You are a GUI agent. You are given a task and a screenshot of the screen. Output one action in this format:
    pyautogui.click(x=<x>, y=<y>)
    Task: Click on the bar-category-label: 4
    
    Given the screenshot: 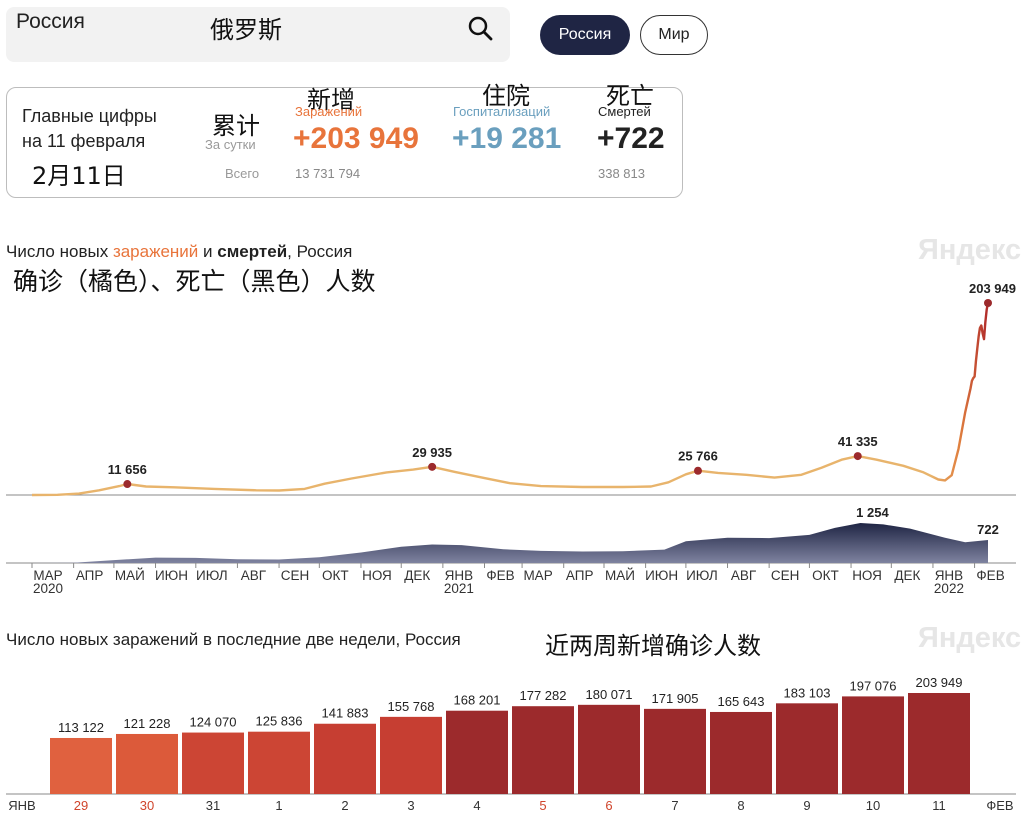 What is the action you would take?
    pyautogui.click(x=476, y=805)
    